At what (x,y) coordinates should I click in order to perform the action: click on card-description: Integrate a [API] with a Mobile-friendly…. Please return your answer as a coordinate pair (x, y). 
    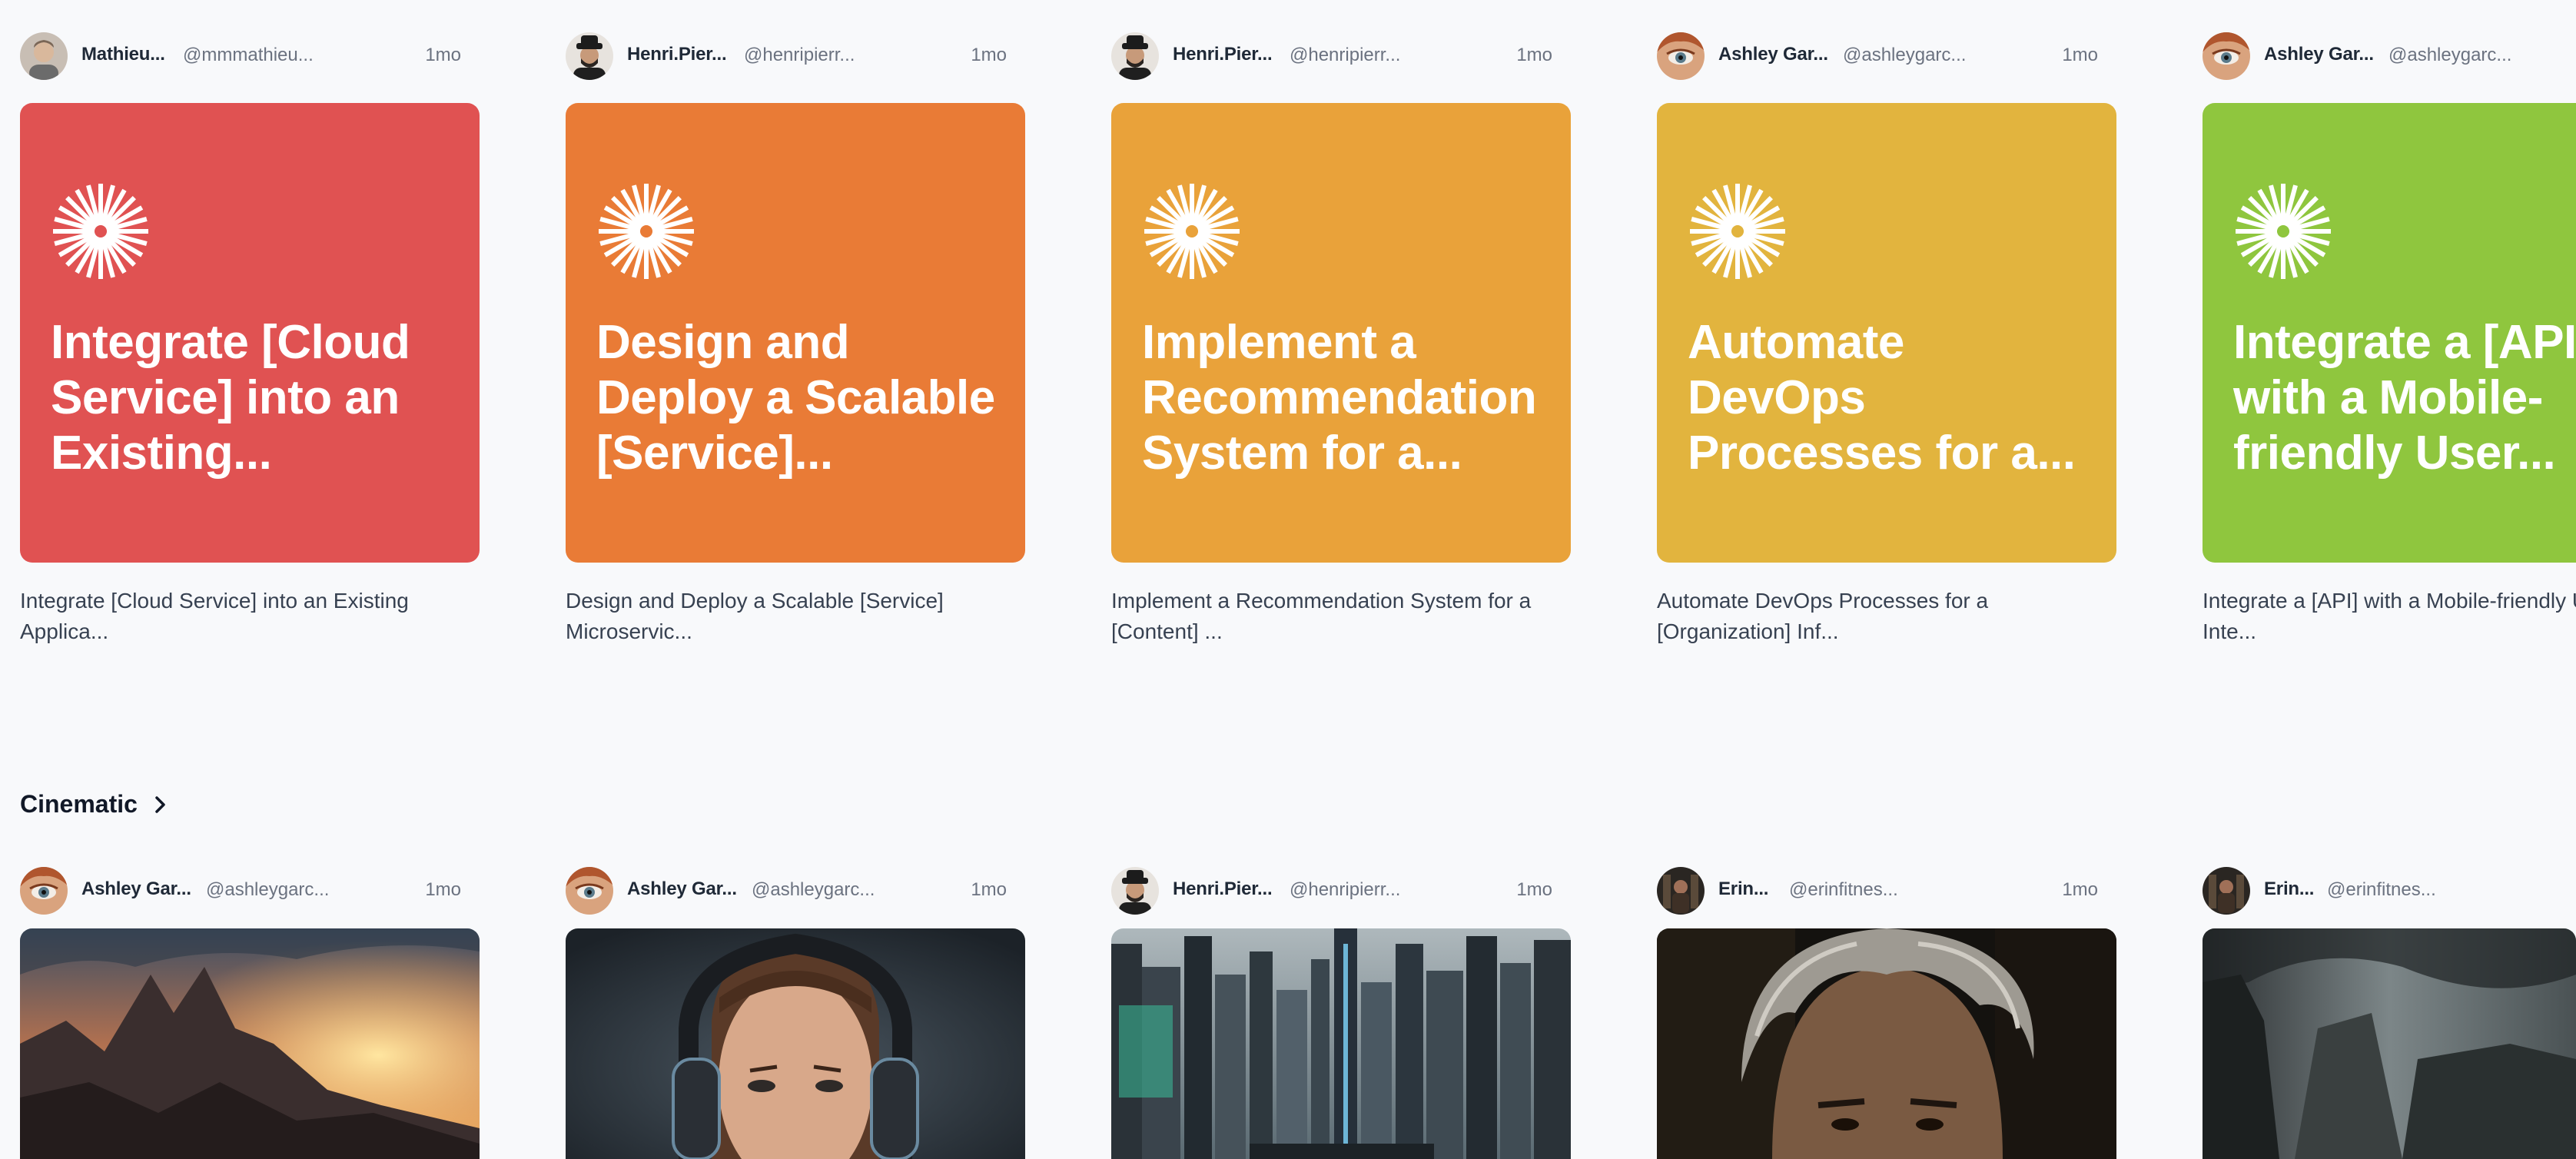
    Looking at the image, I should click on (2389, 616).